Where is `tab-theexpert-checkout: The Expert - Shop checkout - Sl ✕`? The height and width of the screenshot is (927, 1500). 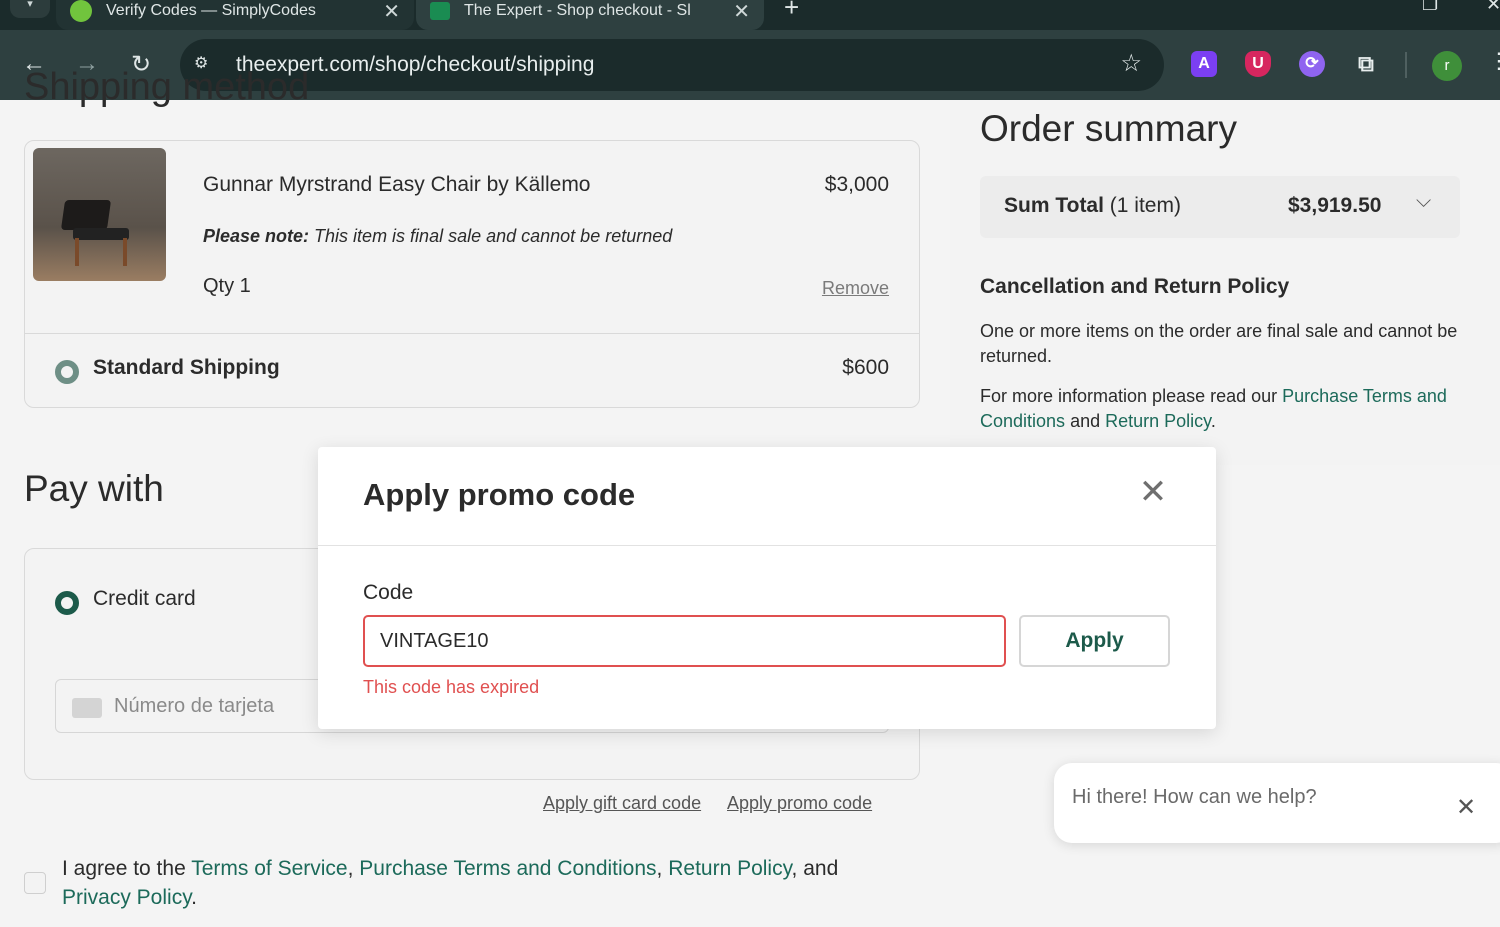
tab-theexpert-checkout: The Expert - Shop checkout - Sl ✕ is located at coordinates (590, 15).